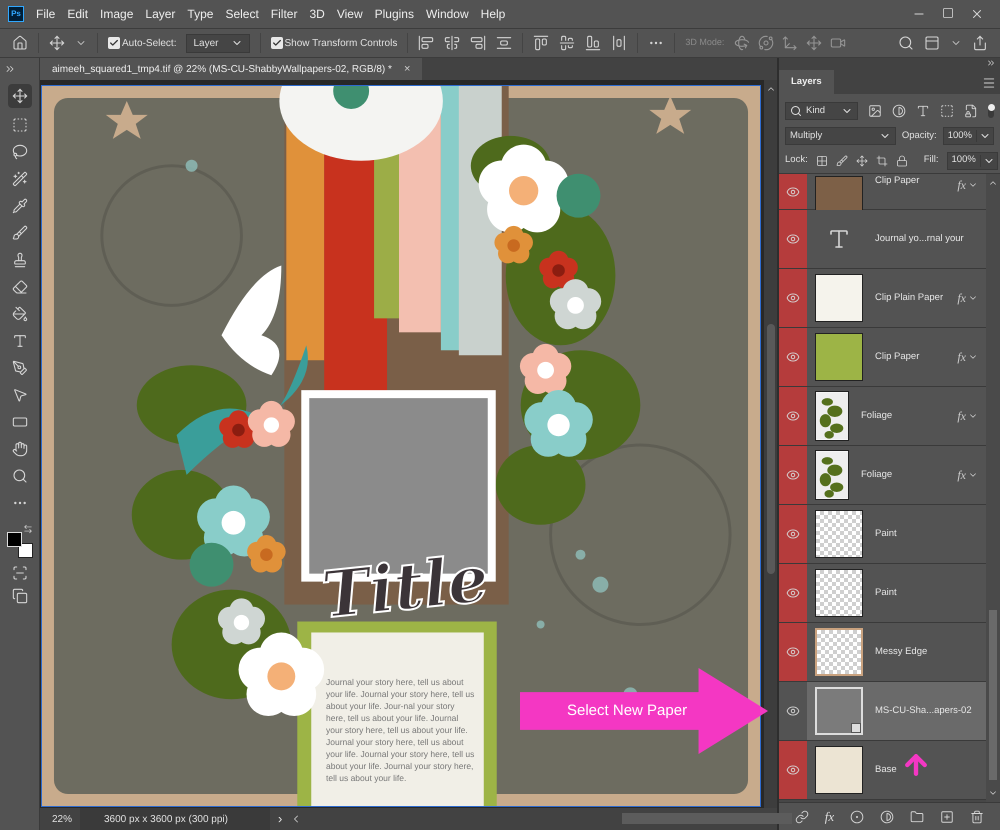 This screenshot has width=1000, height=830. I want to click on maximize-icon, so click(948, 13).